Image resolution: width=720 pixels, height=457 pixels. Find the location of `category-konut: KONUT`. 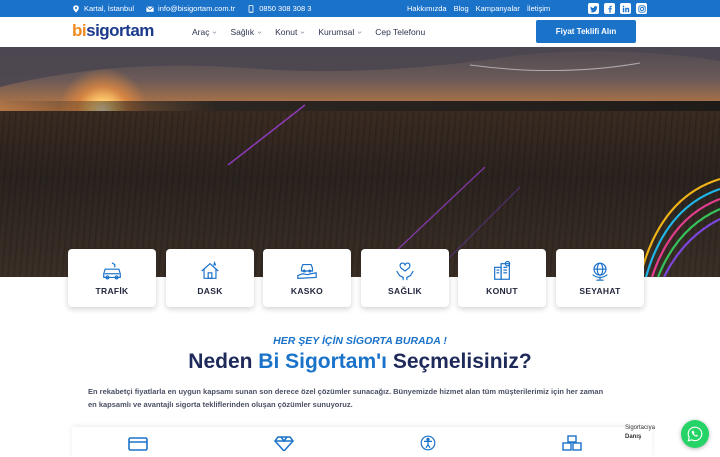

category-konut: KONUT is located at coordinates (502, 278).